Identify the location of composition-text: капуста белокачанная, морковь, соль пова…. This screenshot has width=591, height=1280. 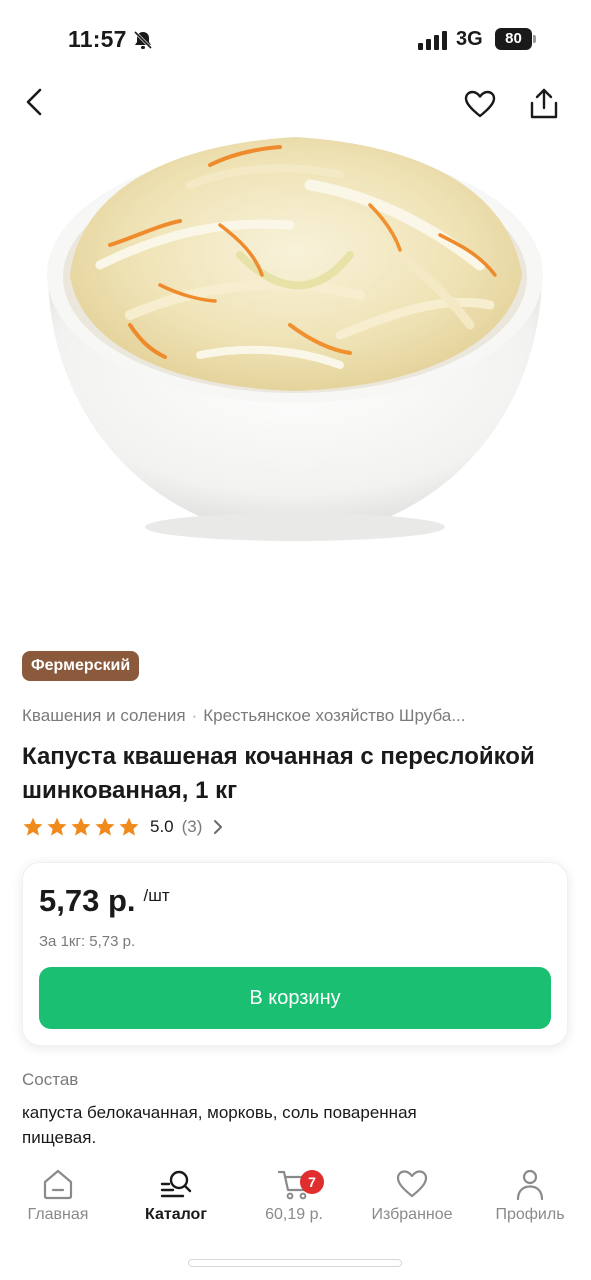
(219, 1125).